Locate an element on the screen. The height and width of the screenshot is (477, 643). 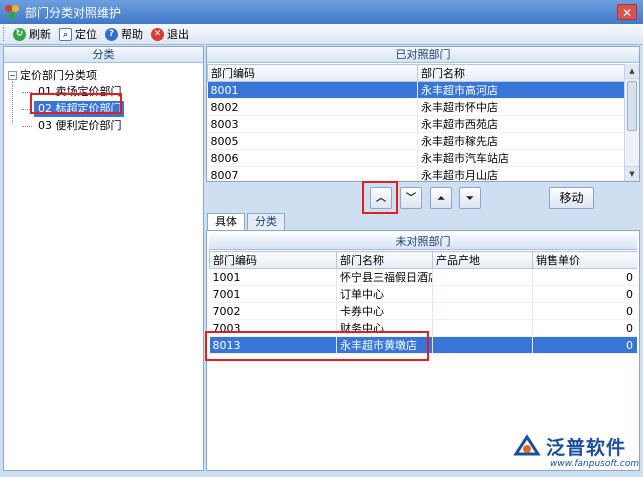
help-button: ? 帮助 is located at coordinates (124, 34).